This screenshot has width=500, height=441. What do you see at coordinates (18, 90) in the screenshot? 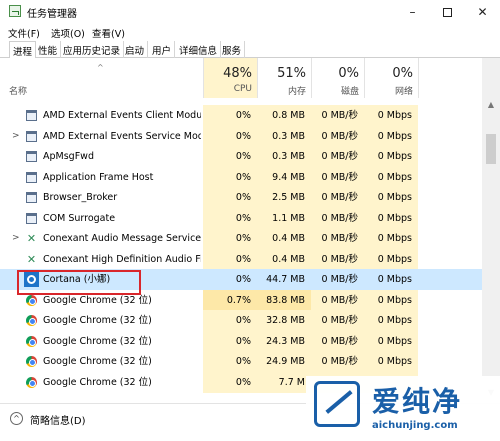
I see `name-column-header: 名称` at bounding box center [18, 90].